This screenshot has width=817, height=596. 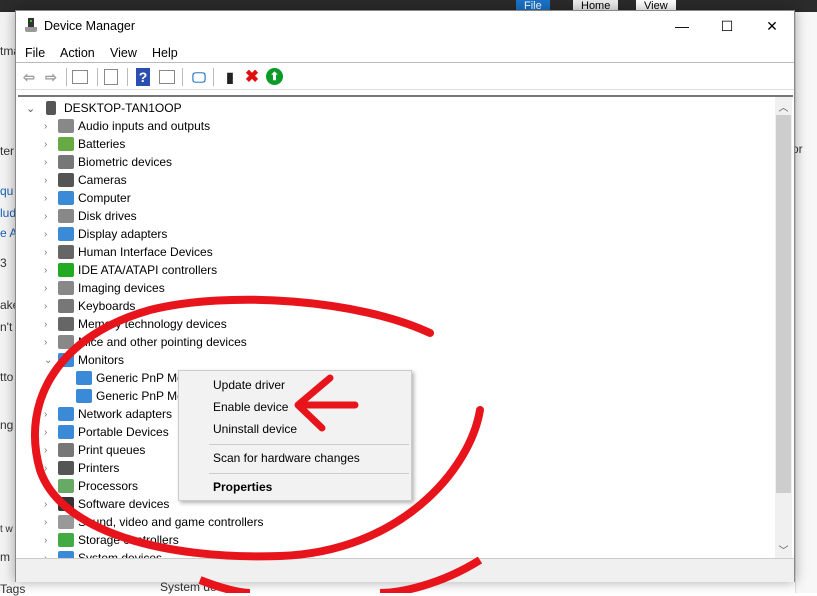 I want to click on vertical-scrollbar: ︿ ﹀, so click(x=783, y=327).